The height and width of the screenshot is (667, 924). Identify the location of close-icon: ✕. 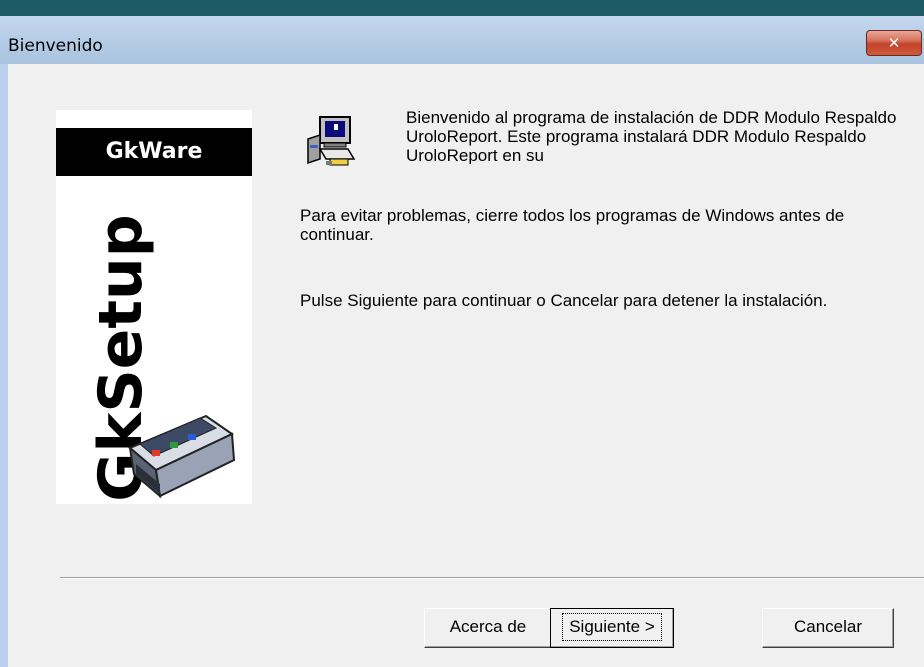
(894, 43).